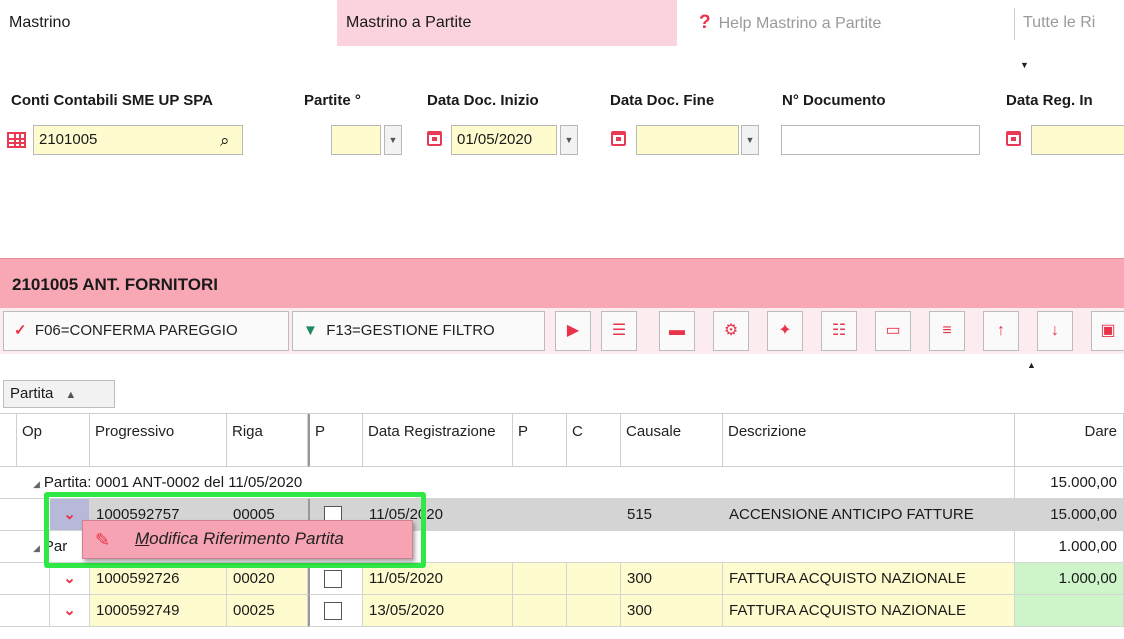 The height and width of the screenshot is (639, 1124). I want to click on help-icon: ?, so click(705, 22).